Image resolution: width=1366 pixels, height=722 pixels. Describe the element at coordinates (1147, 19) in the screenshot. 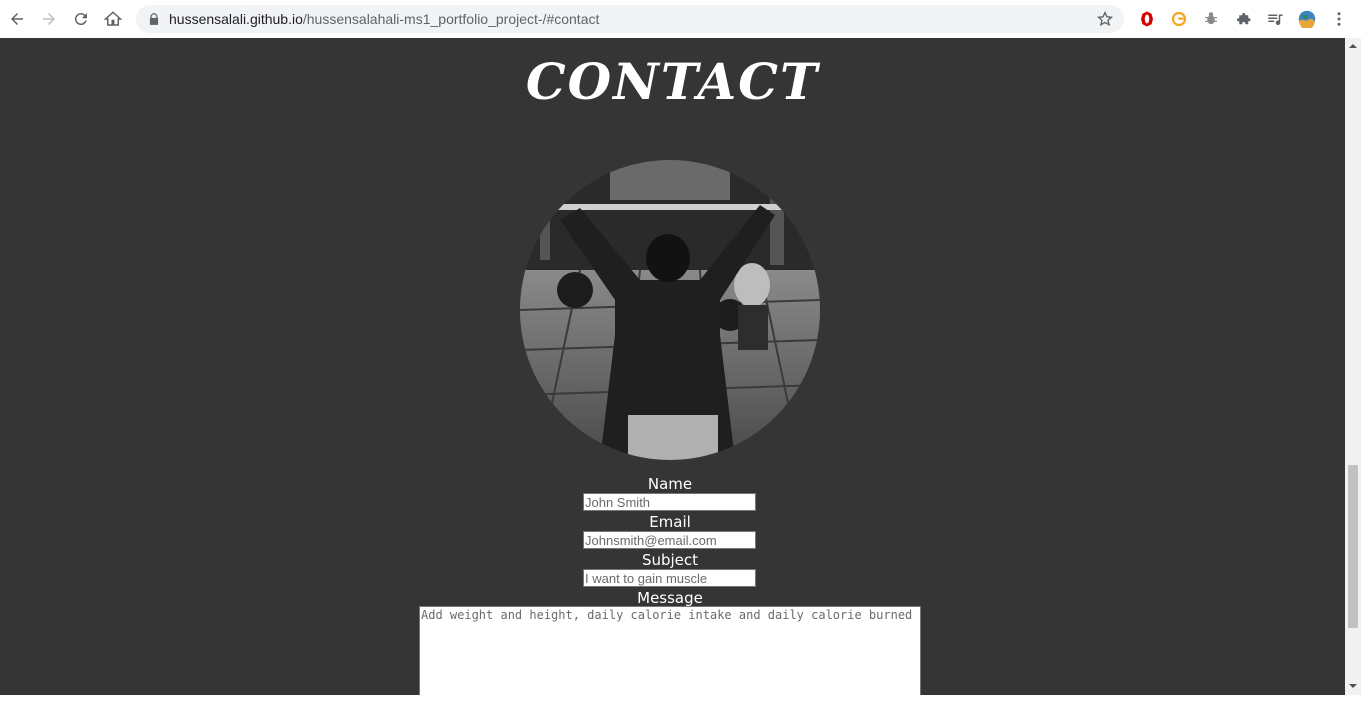

I see `opera-extension-icon` at that location.